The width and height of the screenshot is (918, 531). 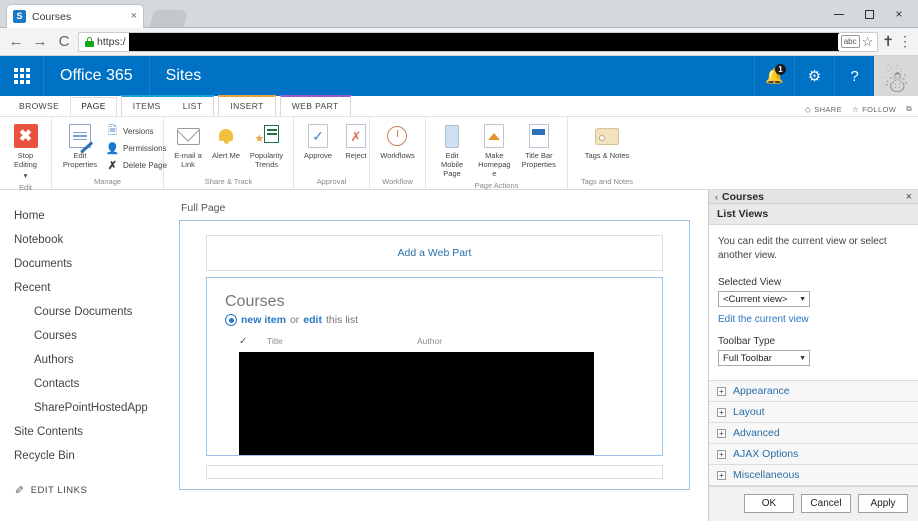 What do you see at coordinates (452, 150) in the screenshot?
I see `edit-mobile-page-button: Edit Mobile Page` at bounding box center [452, 150].